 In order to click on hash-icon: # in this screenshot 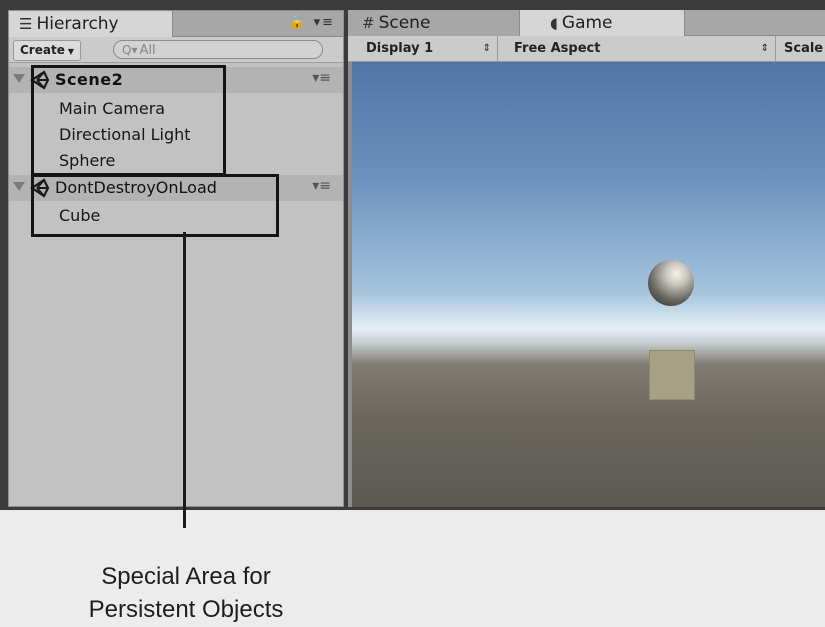, I will do `click(368, 23)`.